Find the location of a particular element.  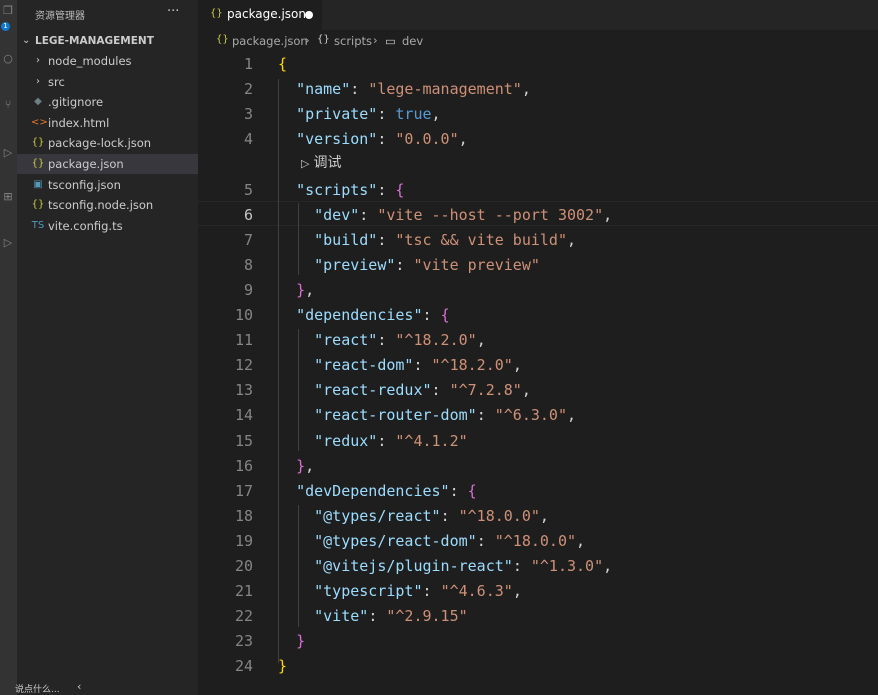

line-number: 17 is located at coordinates (243, 490).